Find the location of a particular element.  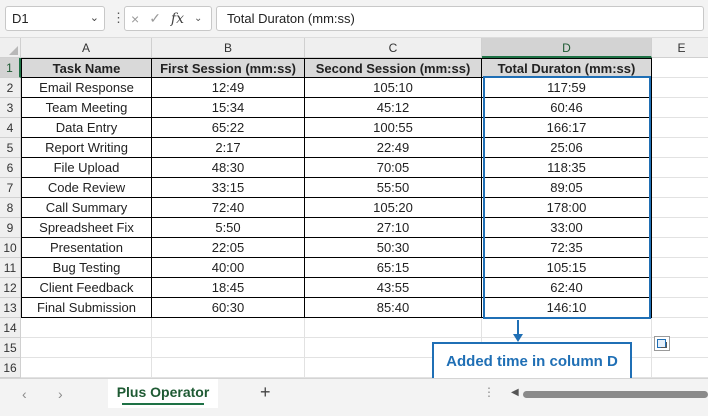

column-header-b: B is located at coordinates (228, 48).